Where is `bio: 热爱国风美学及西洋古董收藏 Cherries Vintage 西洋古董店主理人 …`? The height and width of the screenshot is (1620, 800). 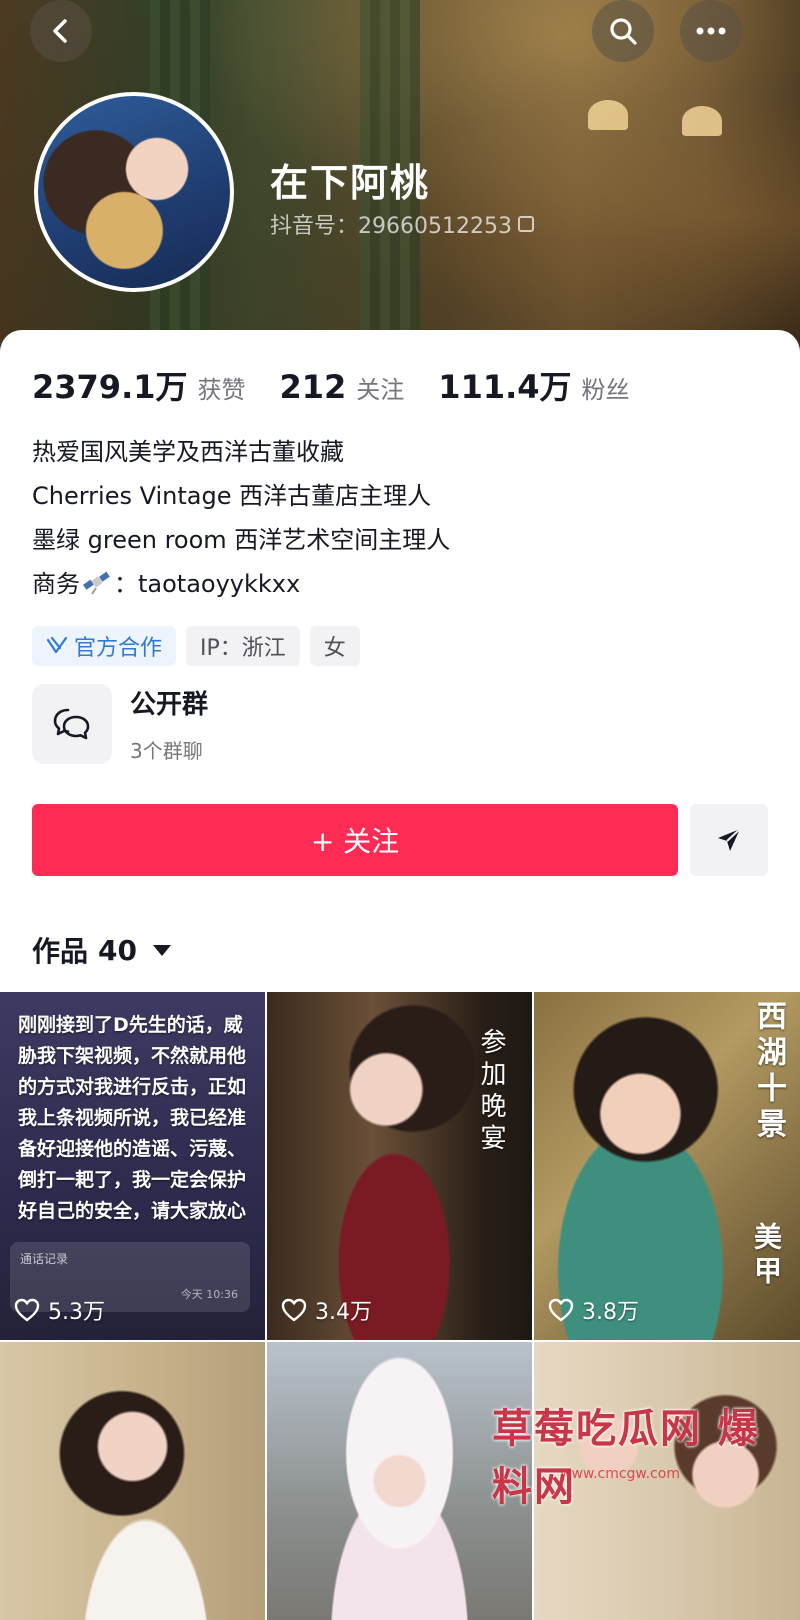 bio: 热爱国风美学及西洋古董收藏 Cherries Vintage 西洋古董店主理人 … is located at coordinates (241, 518).